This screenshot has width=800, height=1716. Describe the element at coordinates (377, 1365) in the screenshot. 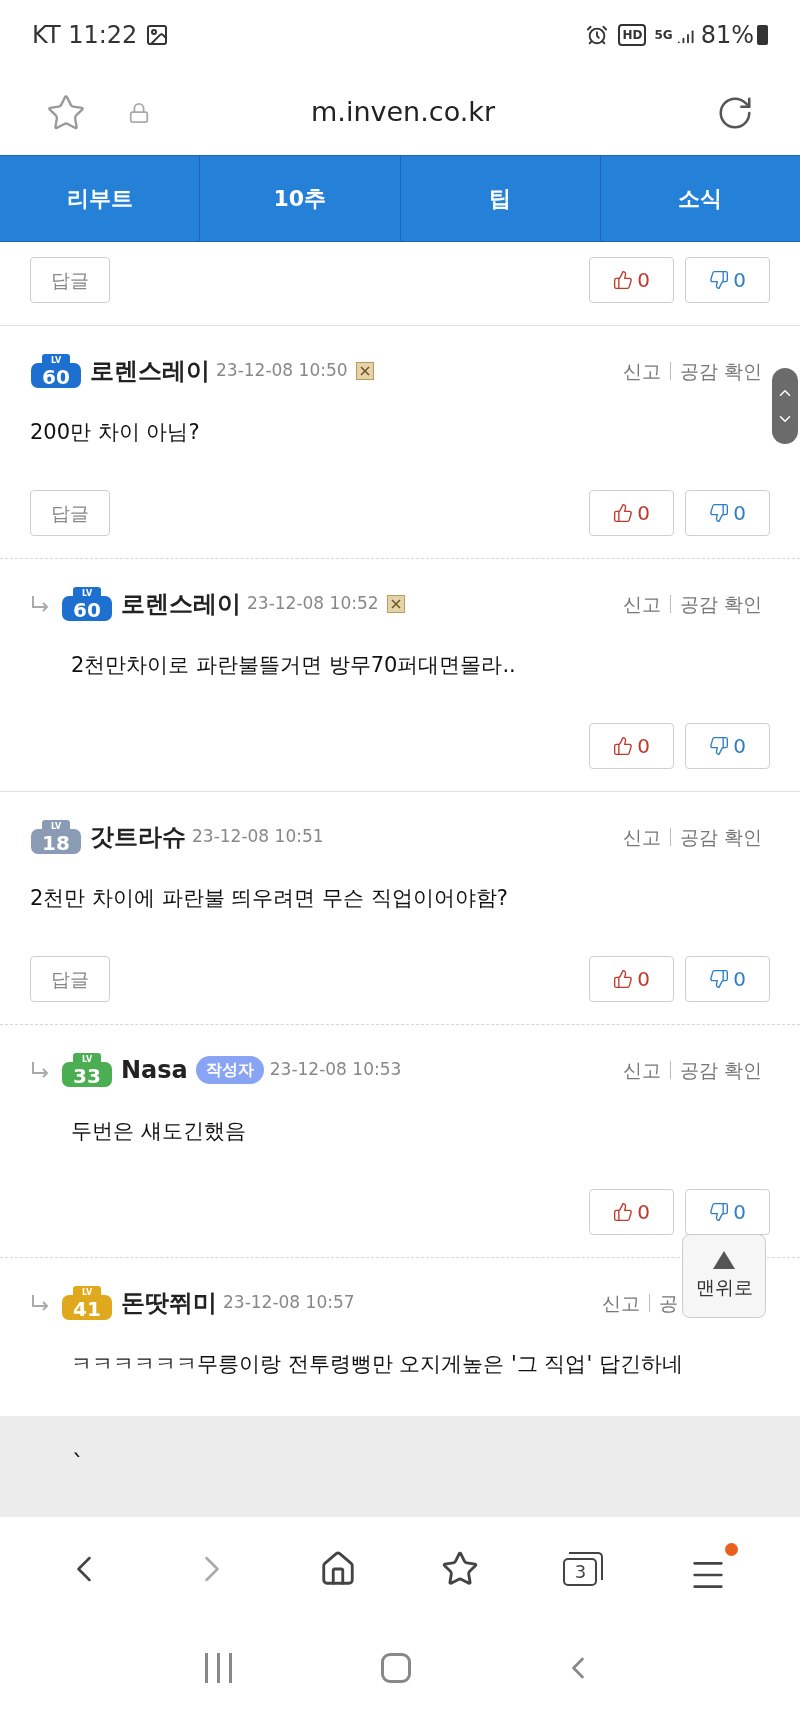

I see `comment-text: ㅋㅋㅋㅋㅋㅋ무릉이랑 전투령뻥만 오지게높은 '그 직업' 답긴하네` at that location.